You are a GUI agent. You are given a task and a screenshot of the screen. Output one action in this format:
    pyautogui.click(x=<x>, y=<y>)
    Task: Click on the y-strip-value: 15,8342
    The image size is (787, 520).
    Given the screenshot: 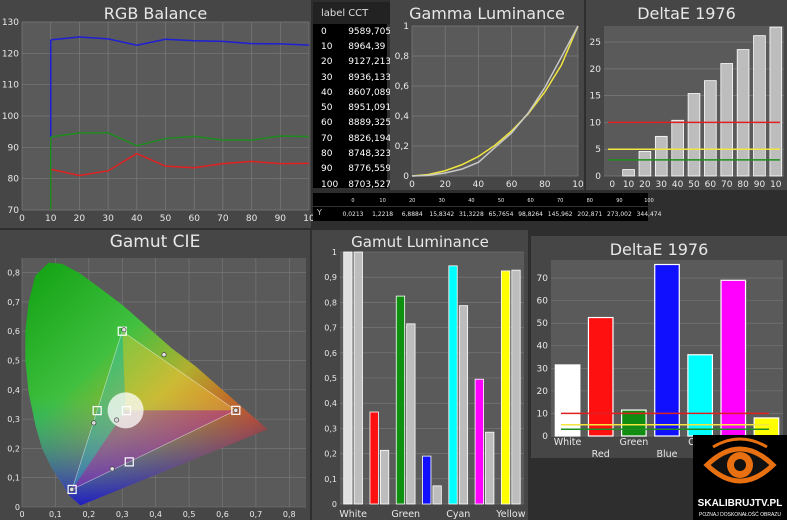 What is the action you would take?
    pyautogui.click(x=441, y=214)
    